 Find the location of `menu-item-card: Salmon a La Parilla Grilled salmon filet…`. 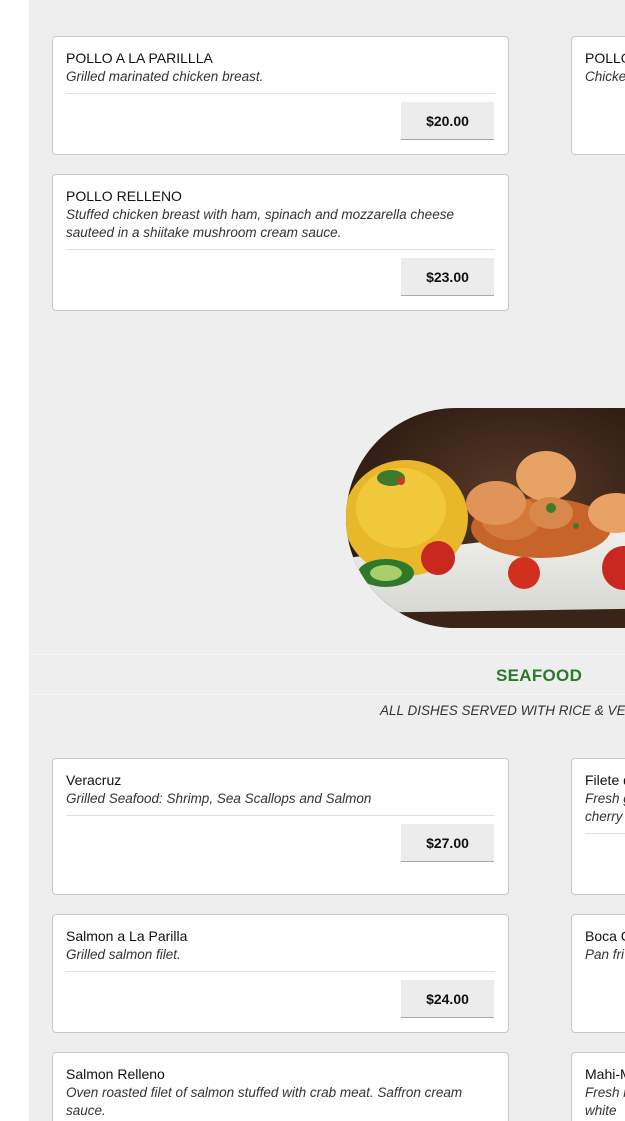

menu-item-card: Salmon a La Parilla Grilled salmon filet… is located at coordinates (280, 973).